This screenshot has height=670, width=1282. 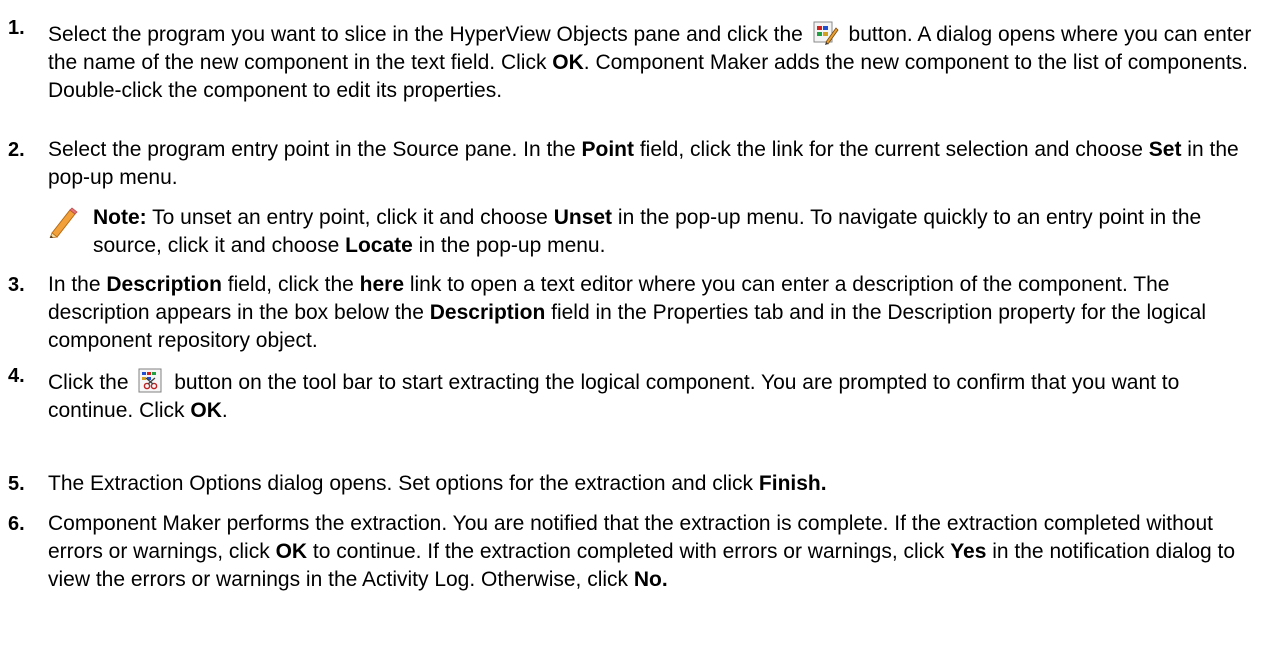 I want to click on step-number: 4., so click(x=16, y=376).